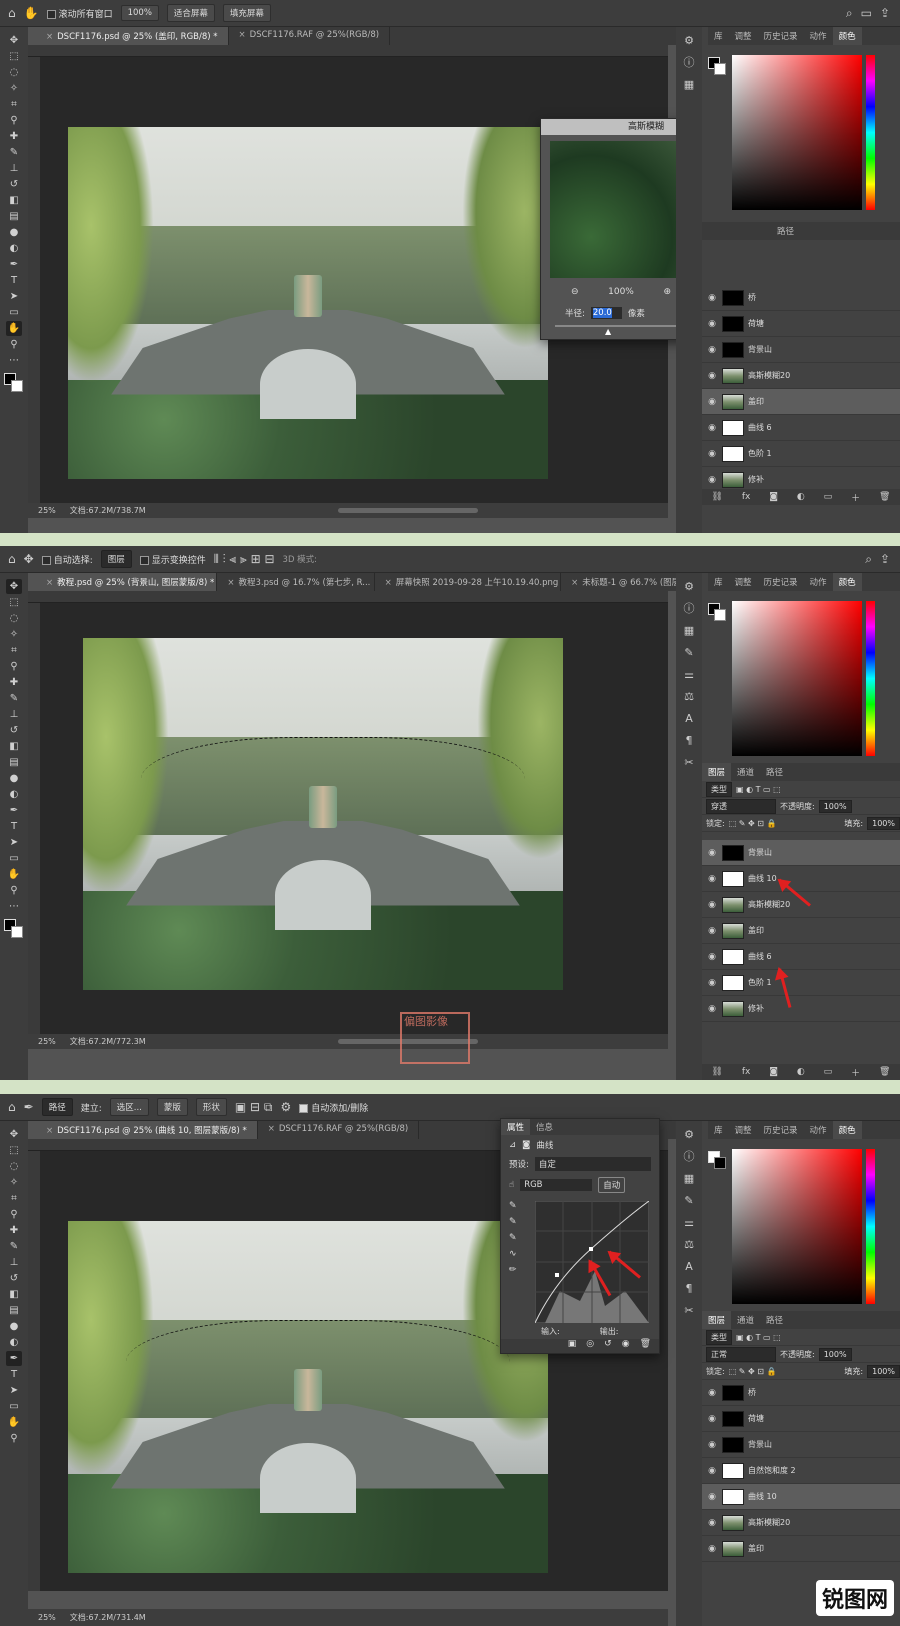  Describe the element at coordinates (883, 823) in the screenshot. I see `fill-input: 100%` at that location.